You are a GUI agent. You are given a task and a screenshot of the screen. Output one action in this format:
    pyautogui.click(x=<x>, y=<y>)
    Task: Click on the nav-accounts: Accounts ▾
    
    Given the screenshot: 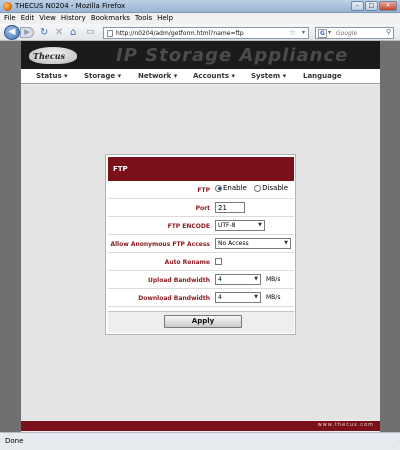 What is the action you would take?
    pyautogui.click(x=214, y=76)
    